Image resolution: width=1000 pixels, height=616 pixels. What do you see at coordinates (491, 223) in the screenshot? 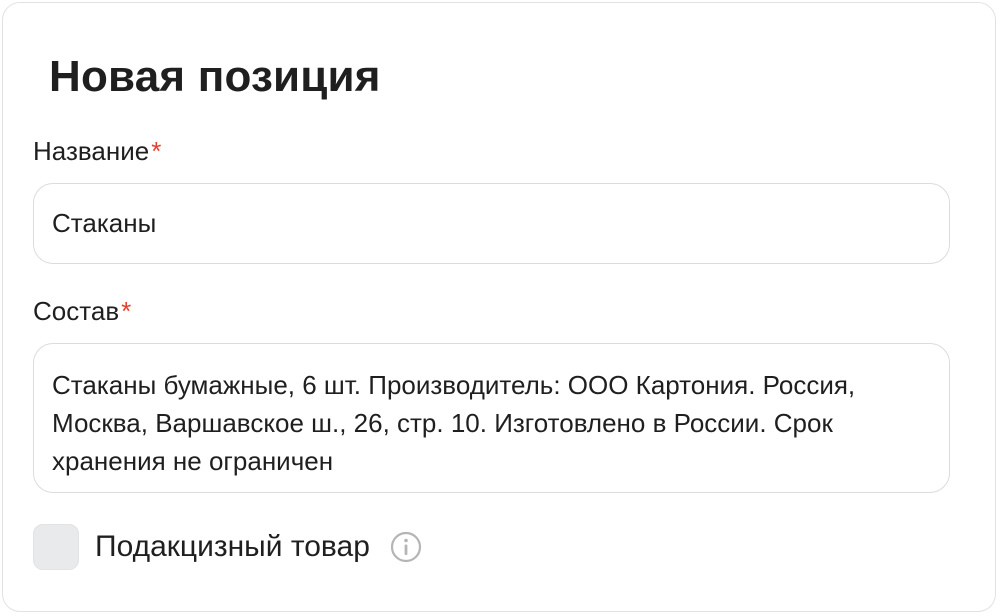
I see `name-input: Стаканы` at bounding box center [491, 223].